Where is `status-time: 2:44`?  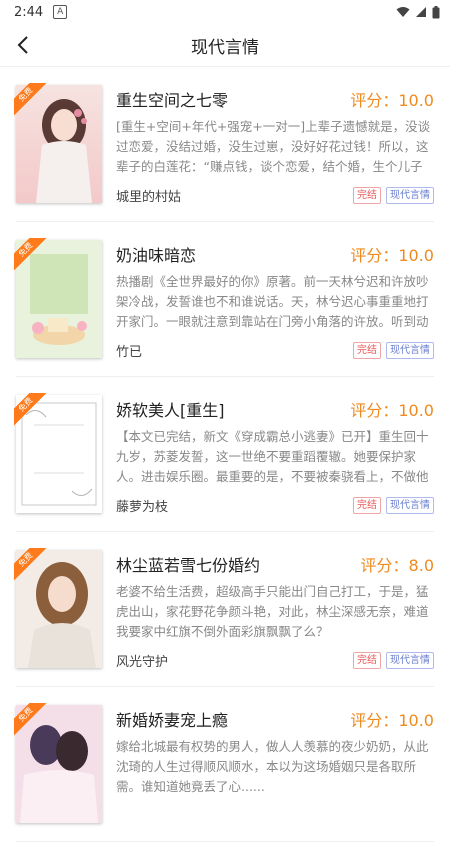
status-time: 2:44 is located at coordinates (29, 12).